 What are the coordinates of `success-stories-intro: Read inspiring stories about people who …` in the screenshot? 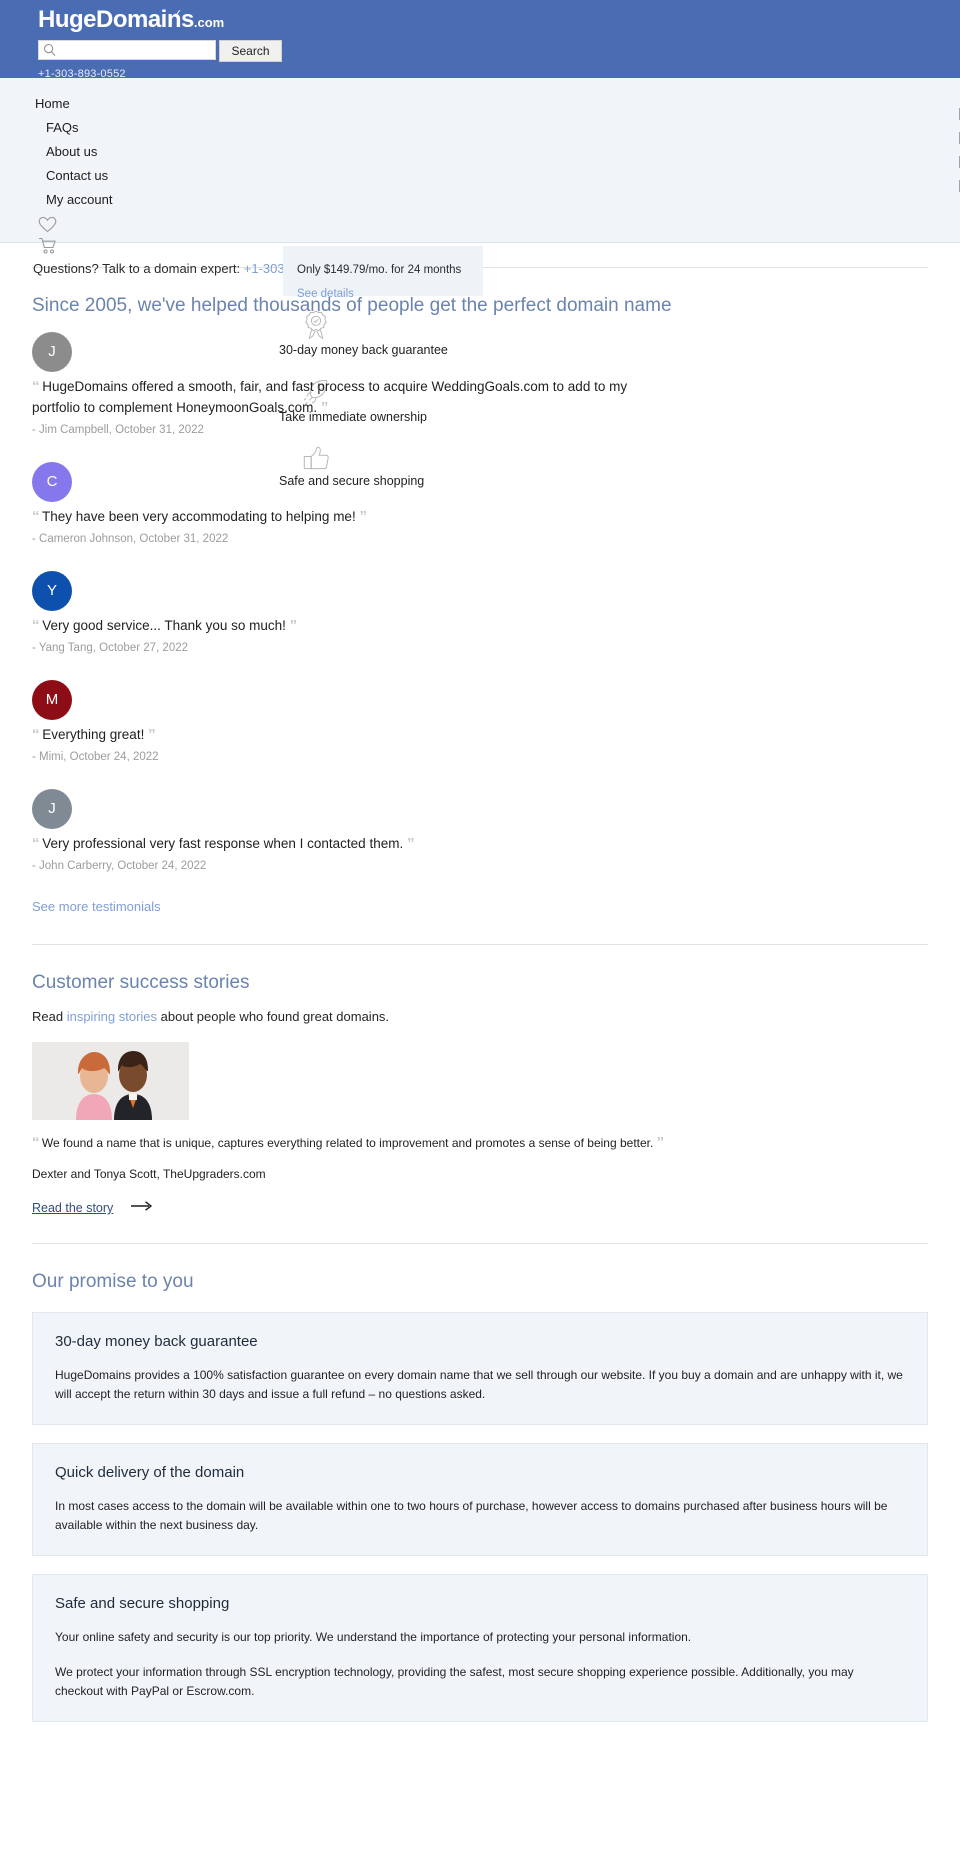 It's located at (480, 1016).